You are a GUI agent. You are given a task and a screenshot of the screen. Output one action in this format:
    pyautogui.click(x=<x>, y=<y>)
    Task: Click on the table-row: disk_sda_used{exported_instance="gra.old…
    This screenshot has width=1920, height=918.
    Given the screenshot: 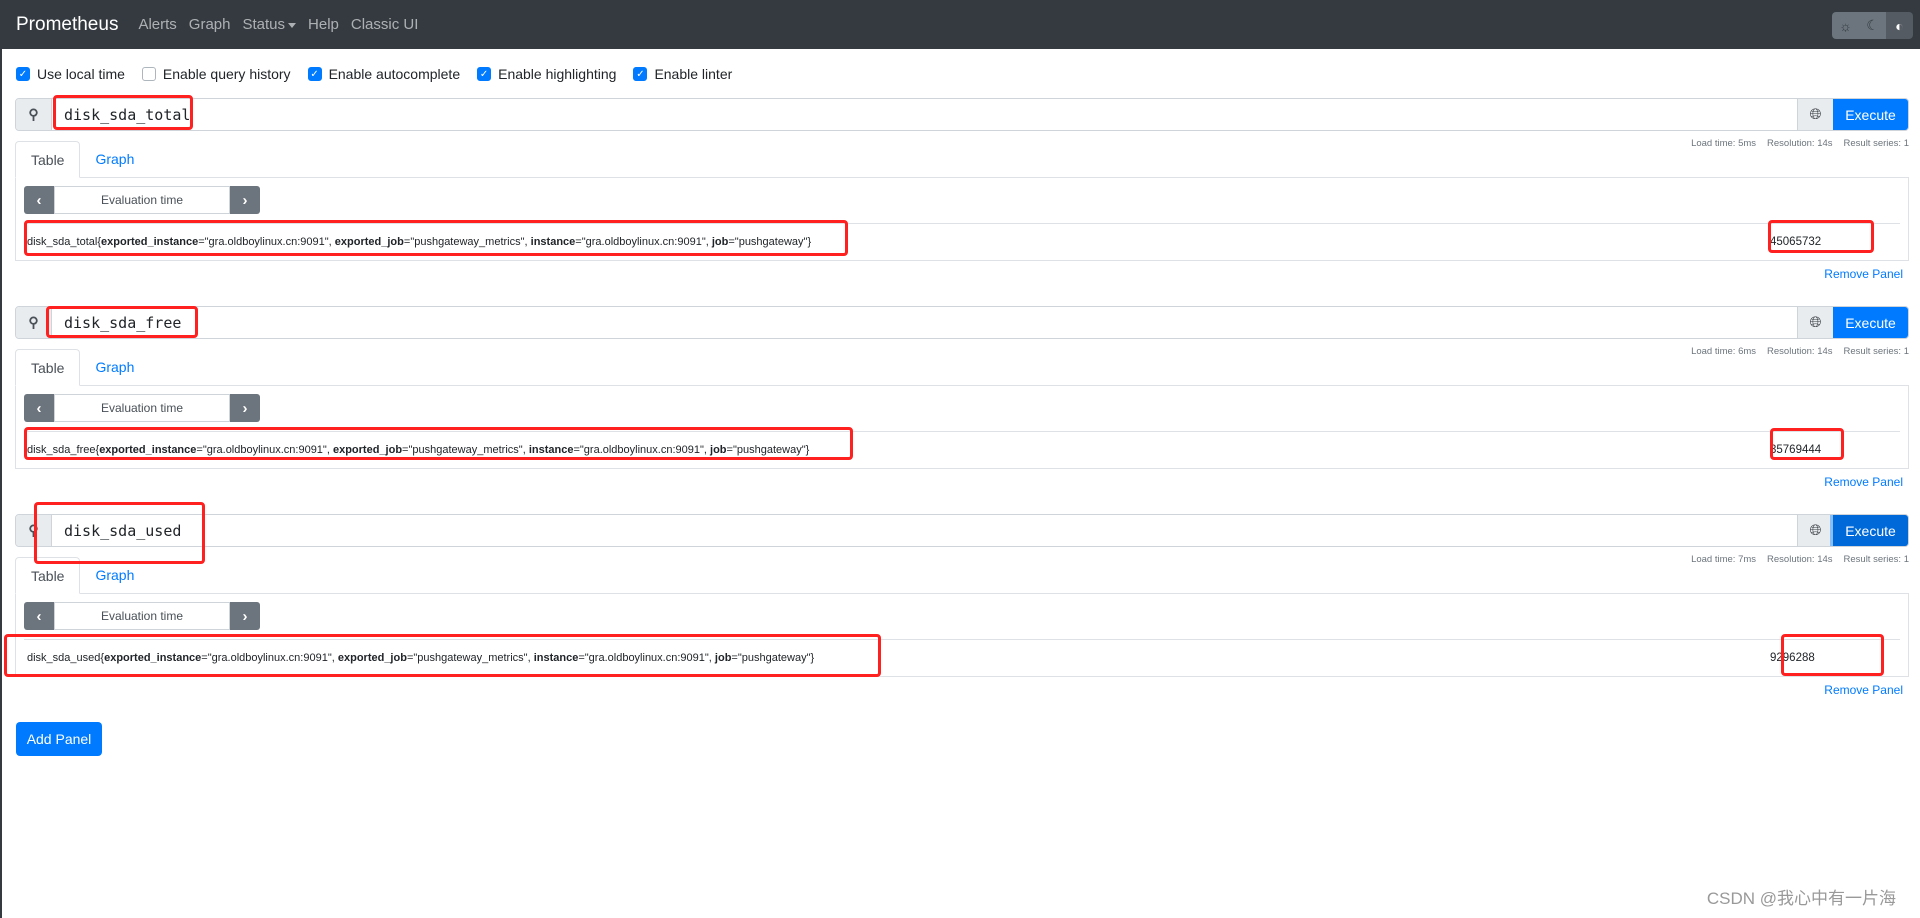 What is the action you would take?
    pyautogui.click(x=962, y=657)
    